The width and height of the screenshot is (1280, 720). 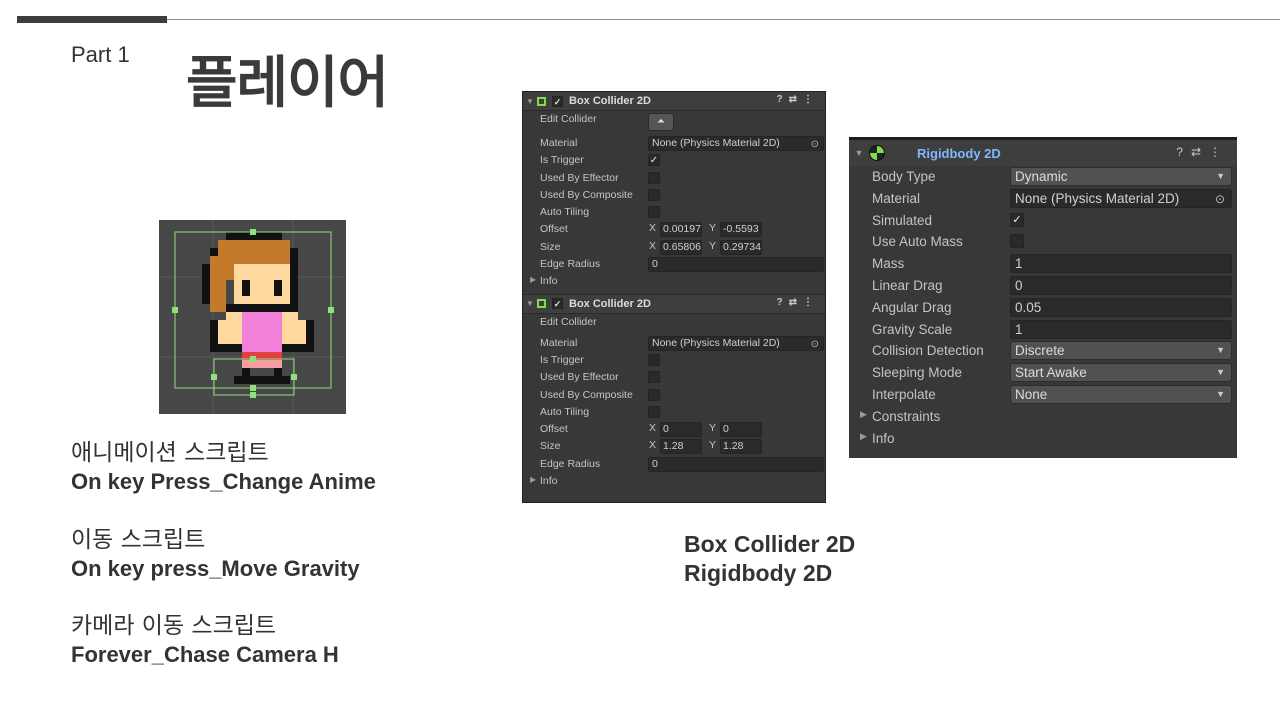 I want to click on offset-x-field: 0.00197, so click(x=681, y=230).